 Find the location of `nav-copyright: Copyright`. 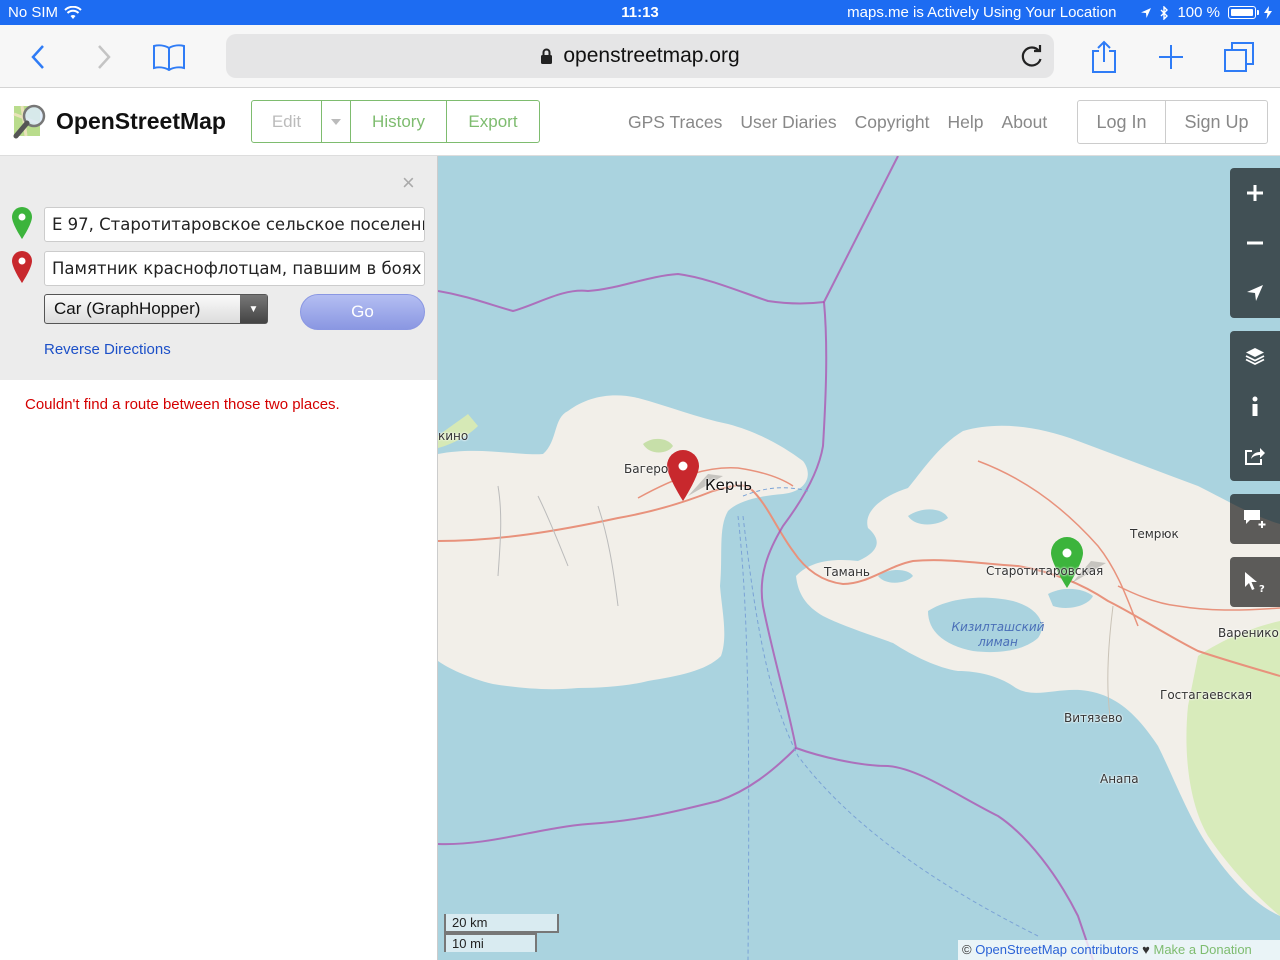

nav-copyright: Copyright is located at coordinates (892, 122).